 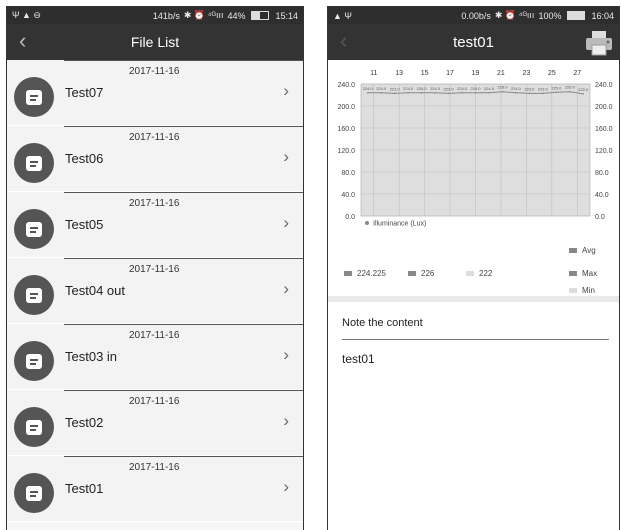 What do you see at coordinates (155, 42) in the screenshot?
I see `page-title: File List` at bounding box center [155, 42].